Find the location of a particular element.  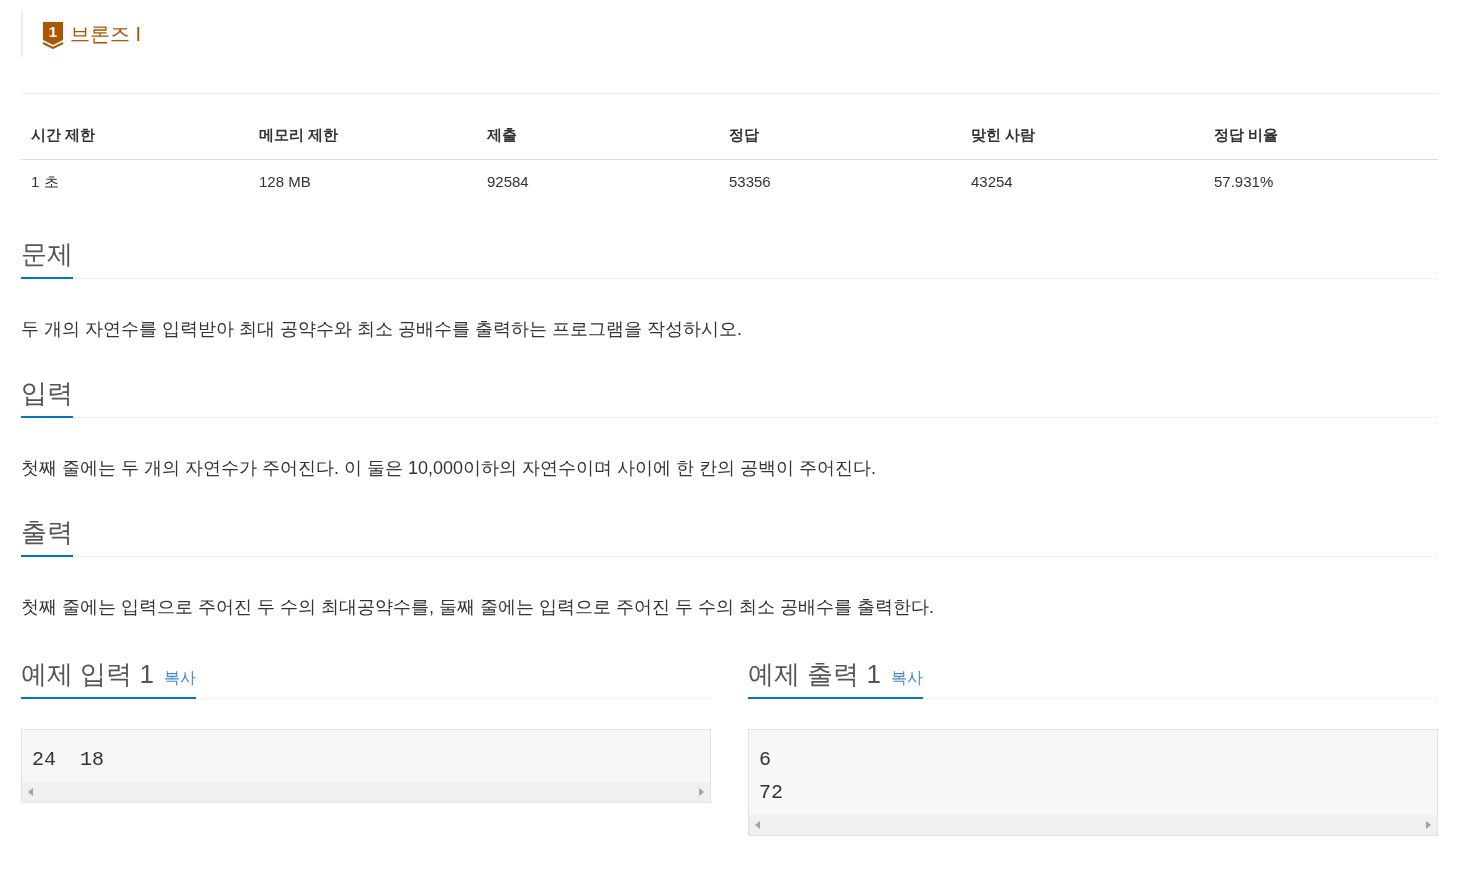

section-text: 두 개의 자연수를 입력받아 최대 공약수와 최소 공배수를 출력하는 프로그램을 작성하시오. is located at coordinates (382, 329).